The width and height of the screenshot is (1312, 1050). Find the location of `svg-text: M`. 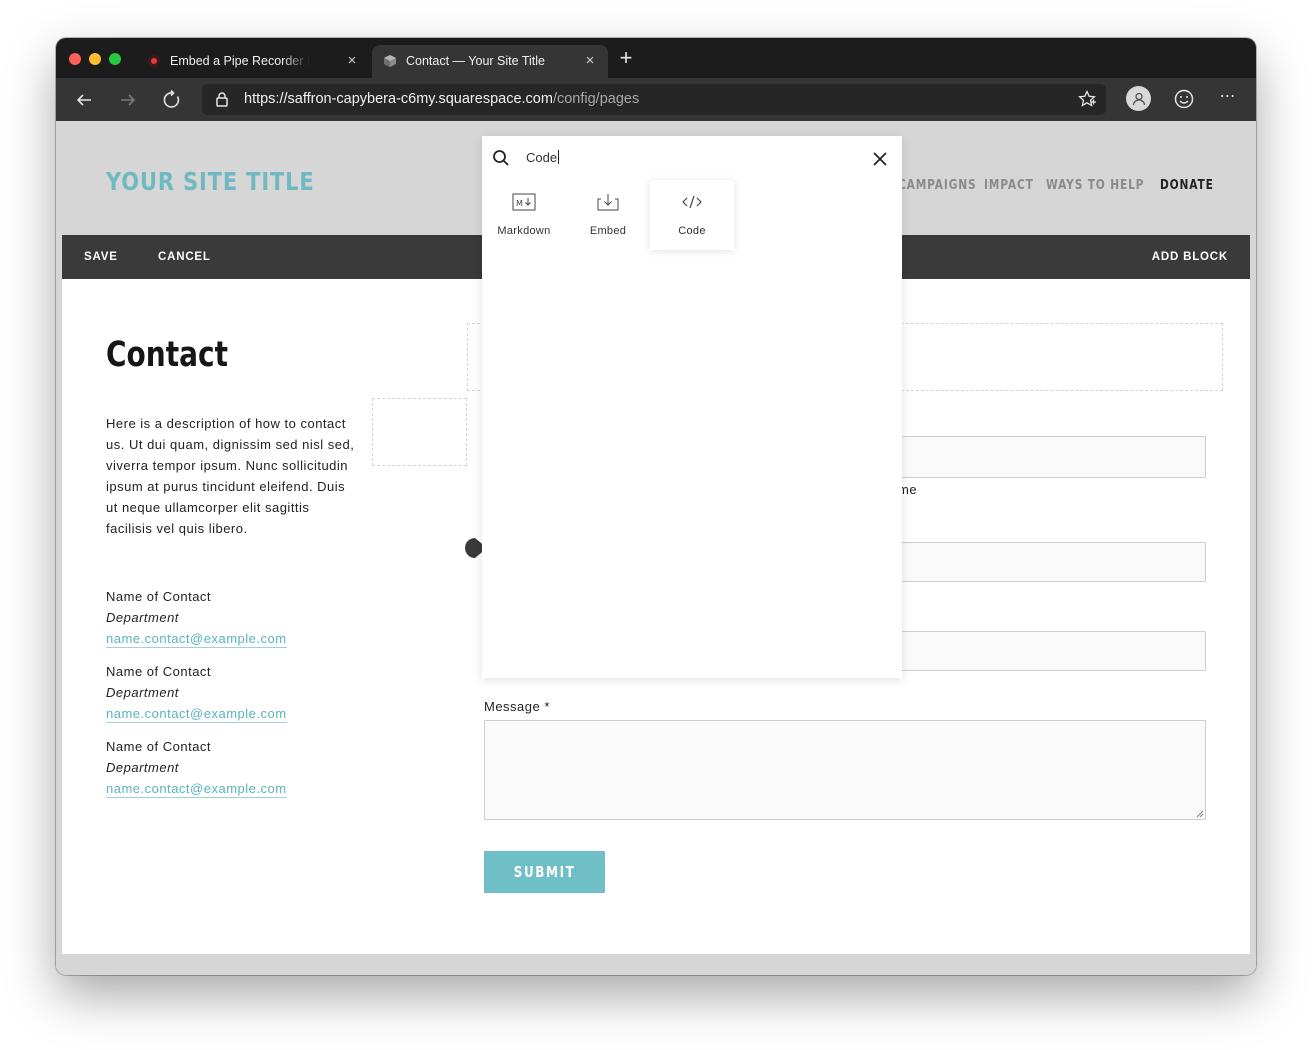

svg-text: M is located at coordinates (519, 203).